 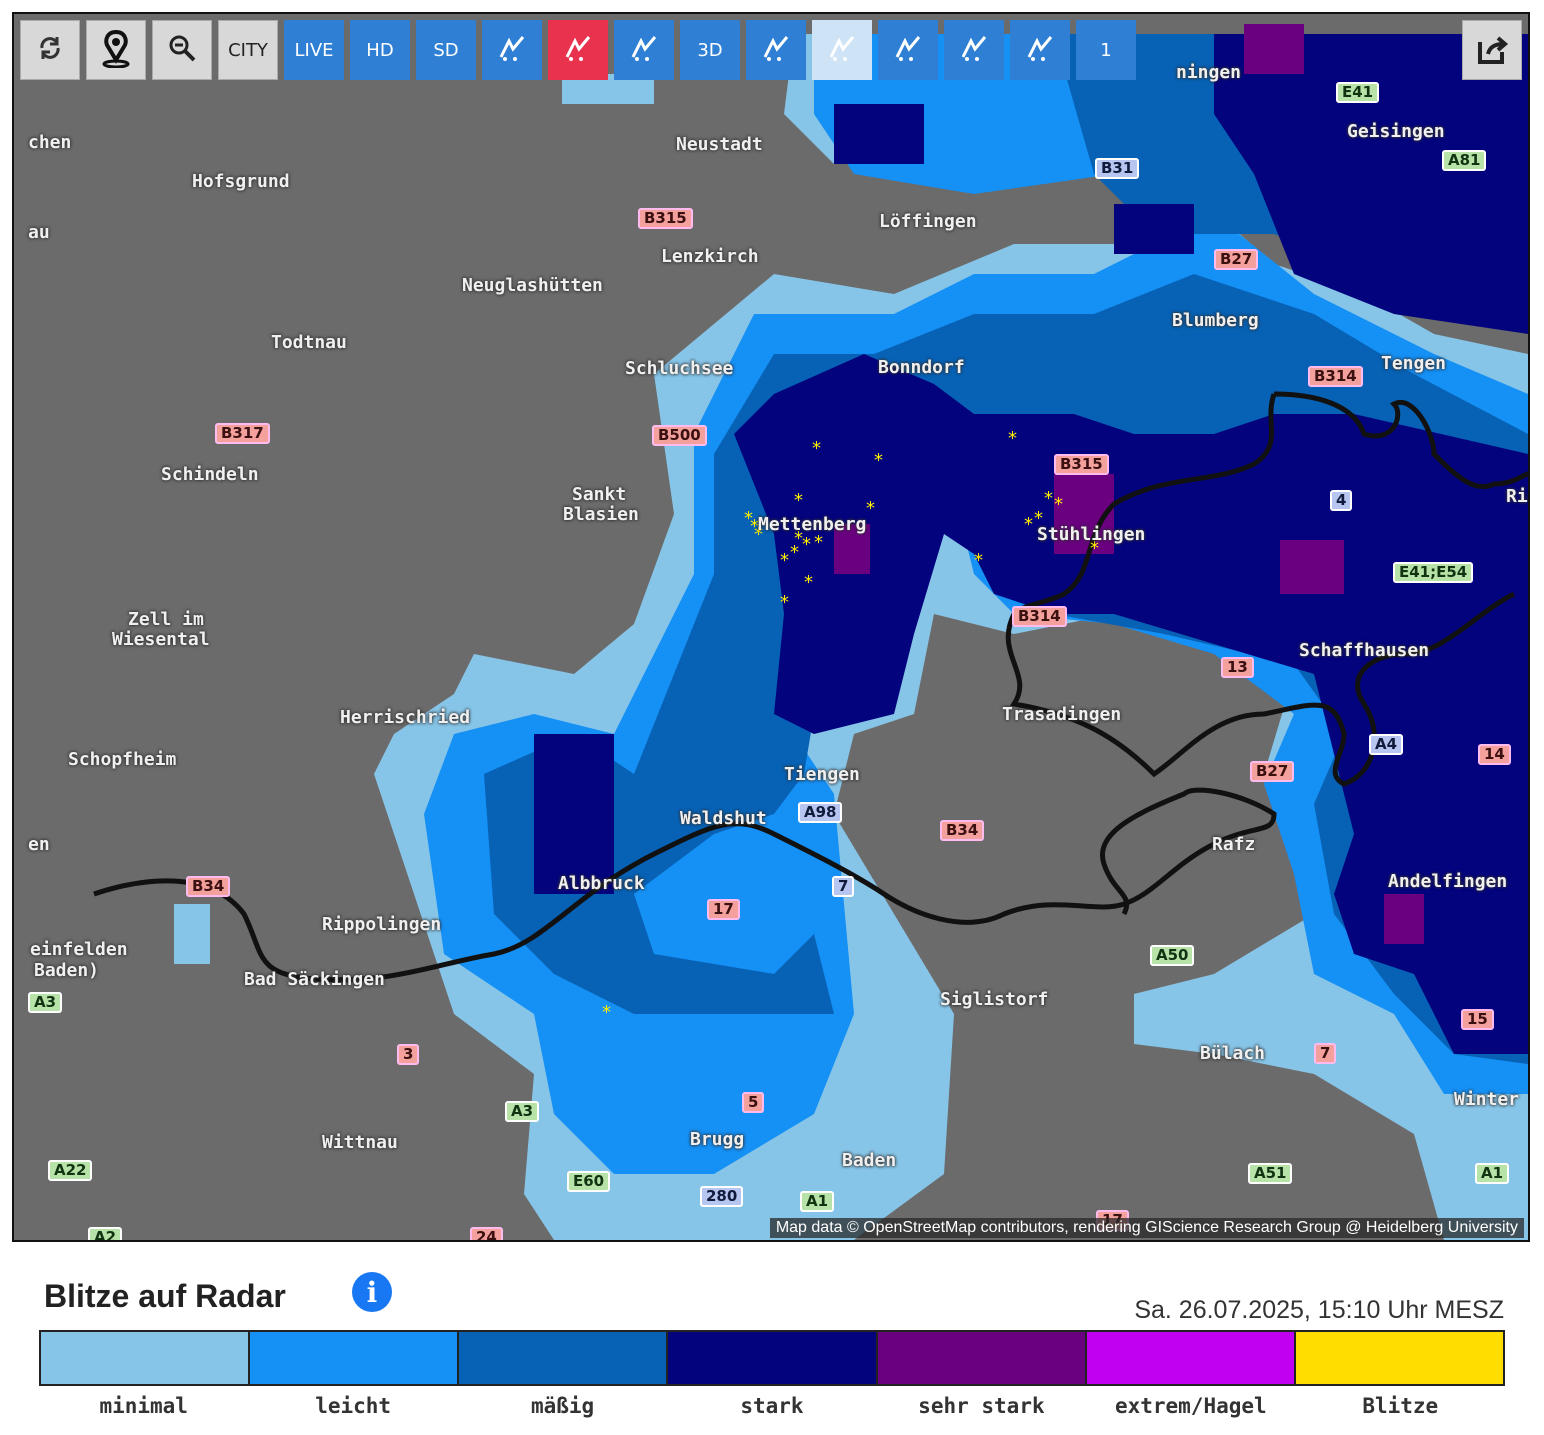 I want to click on place-label: einfelden, so click(x=79, y=949).